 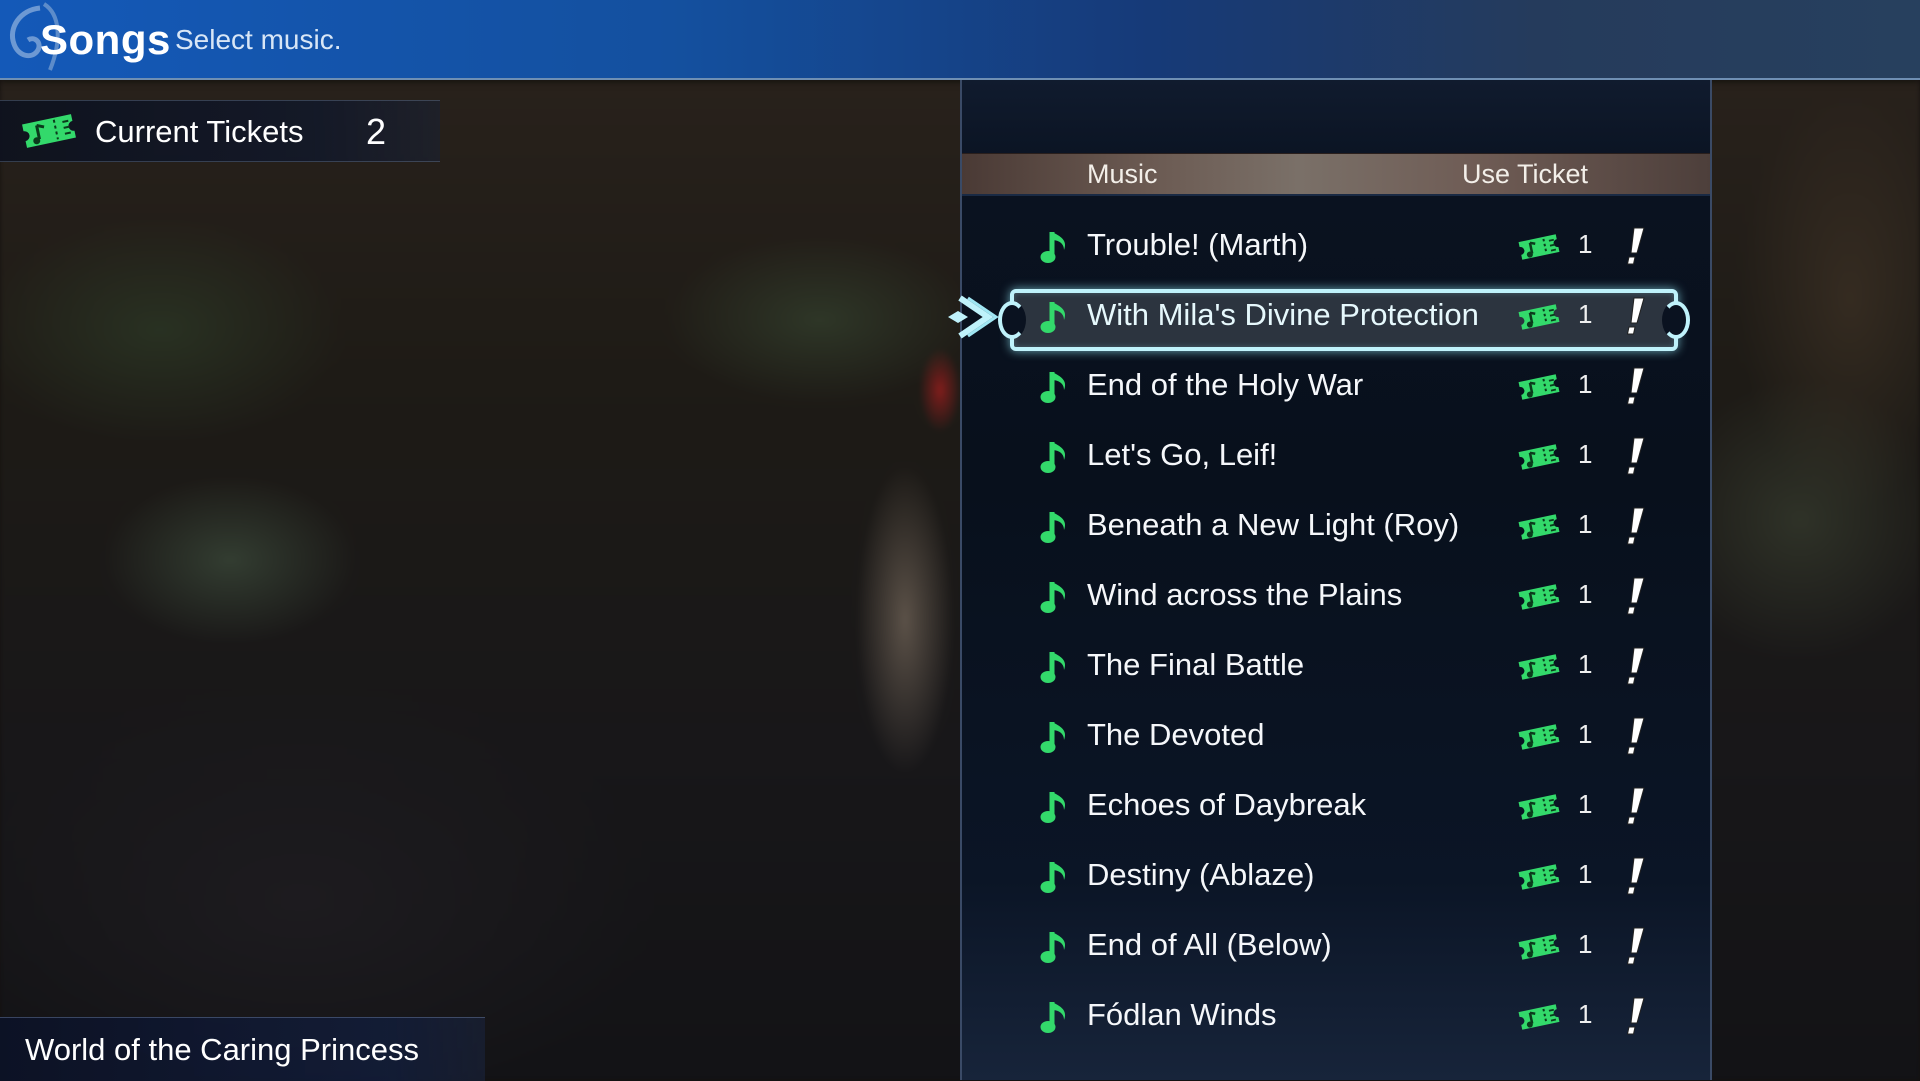 I want to click on song-title: End of the Holy War, so click(x=1225, y=384).